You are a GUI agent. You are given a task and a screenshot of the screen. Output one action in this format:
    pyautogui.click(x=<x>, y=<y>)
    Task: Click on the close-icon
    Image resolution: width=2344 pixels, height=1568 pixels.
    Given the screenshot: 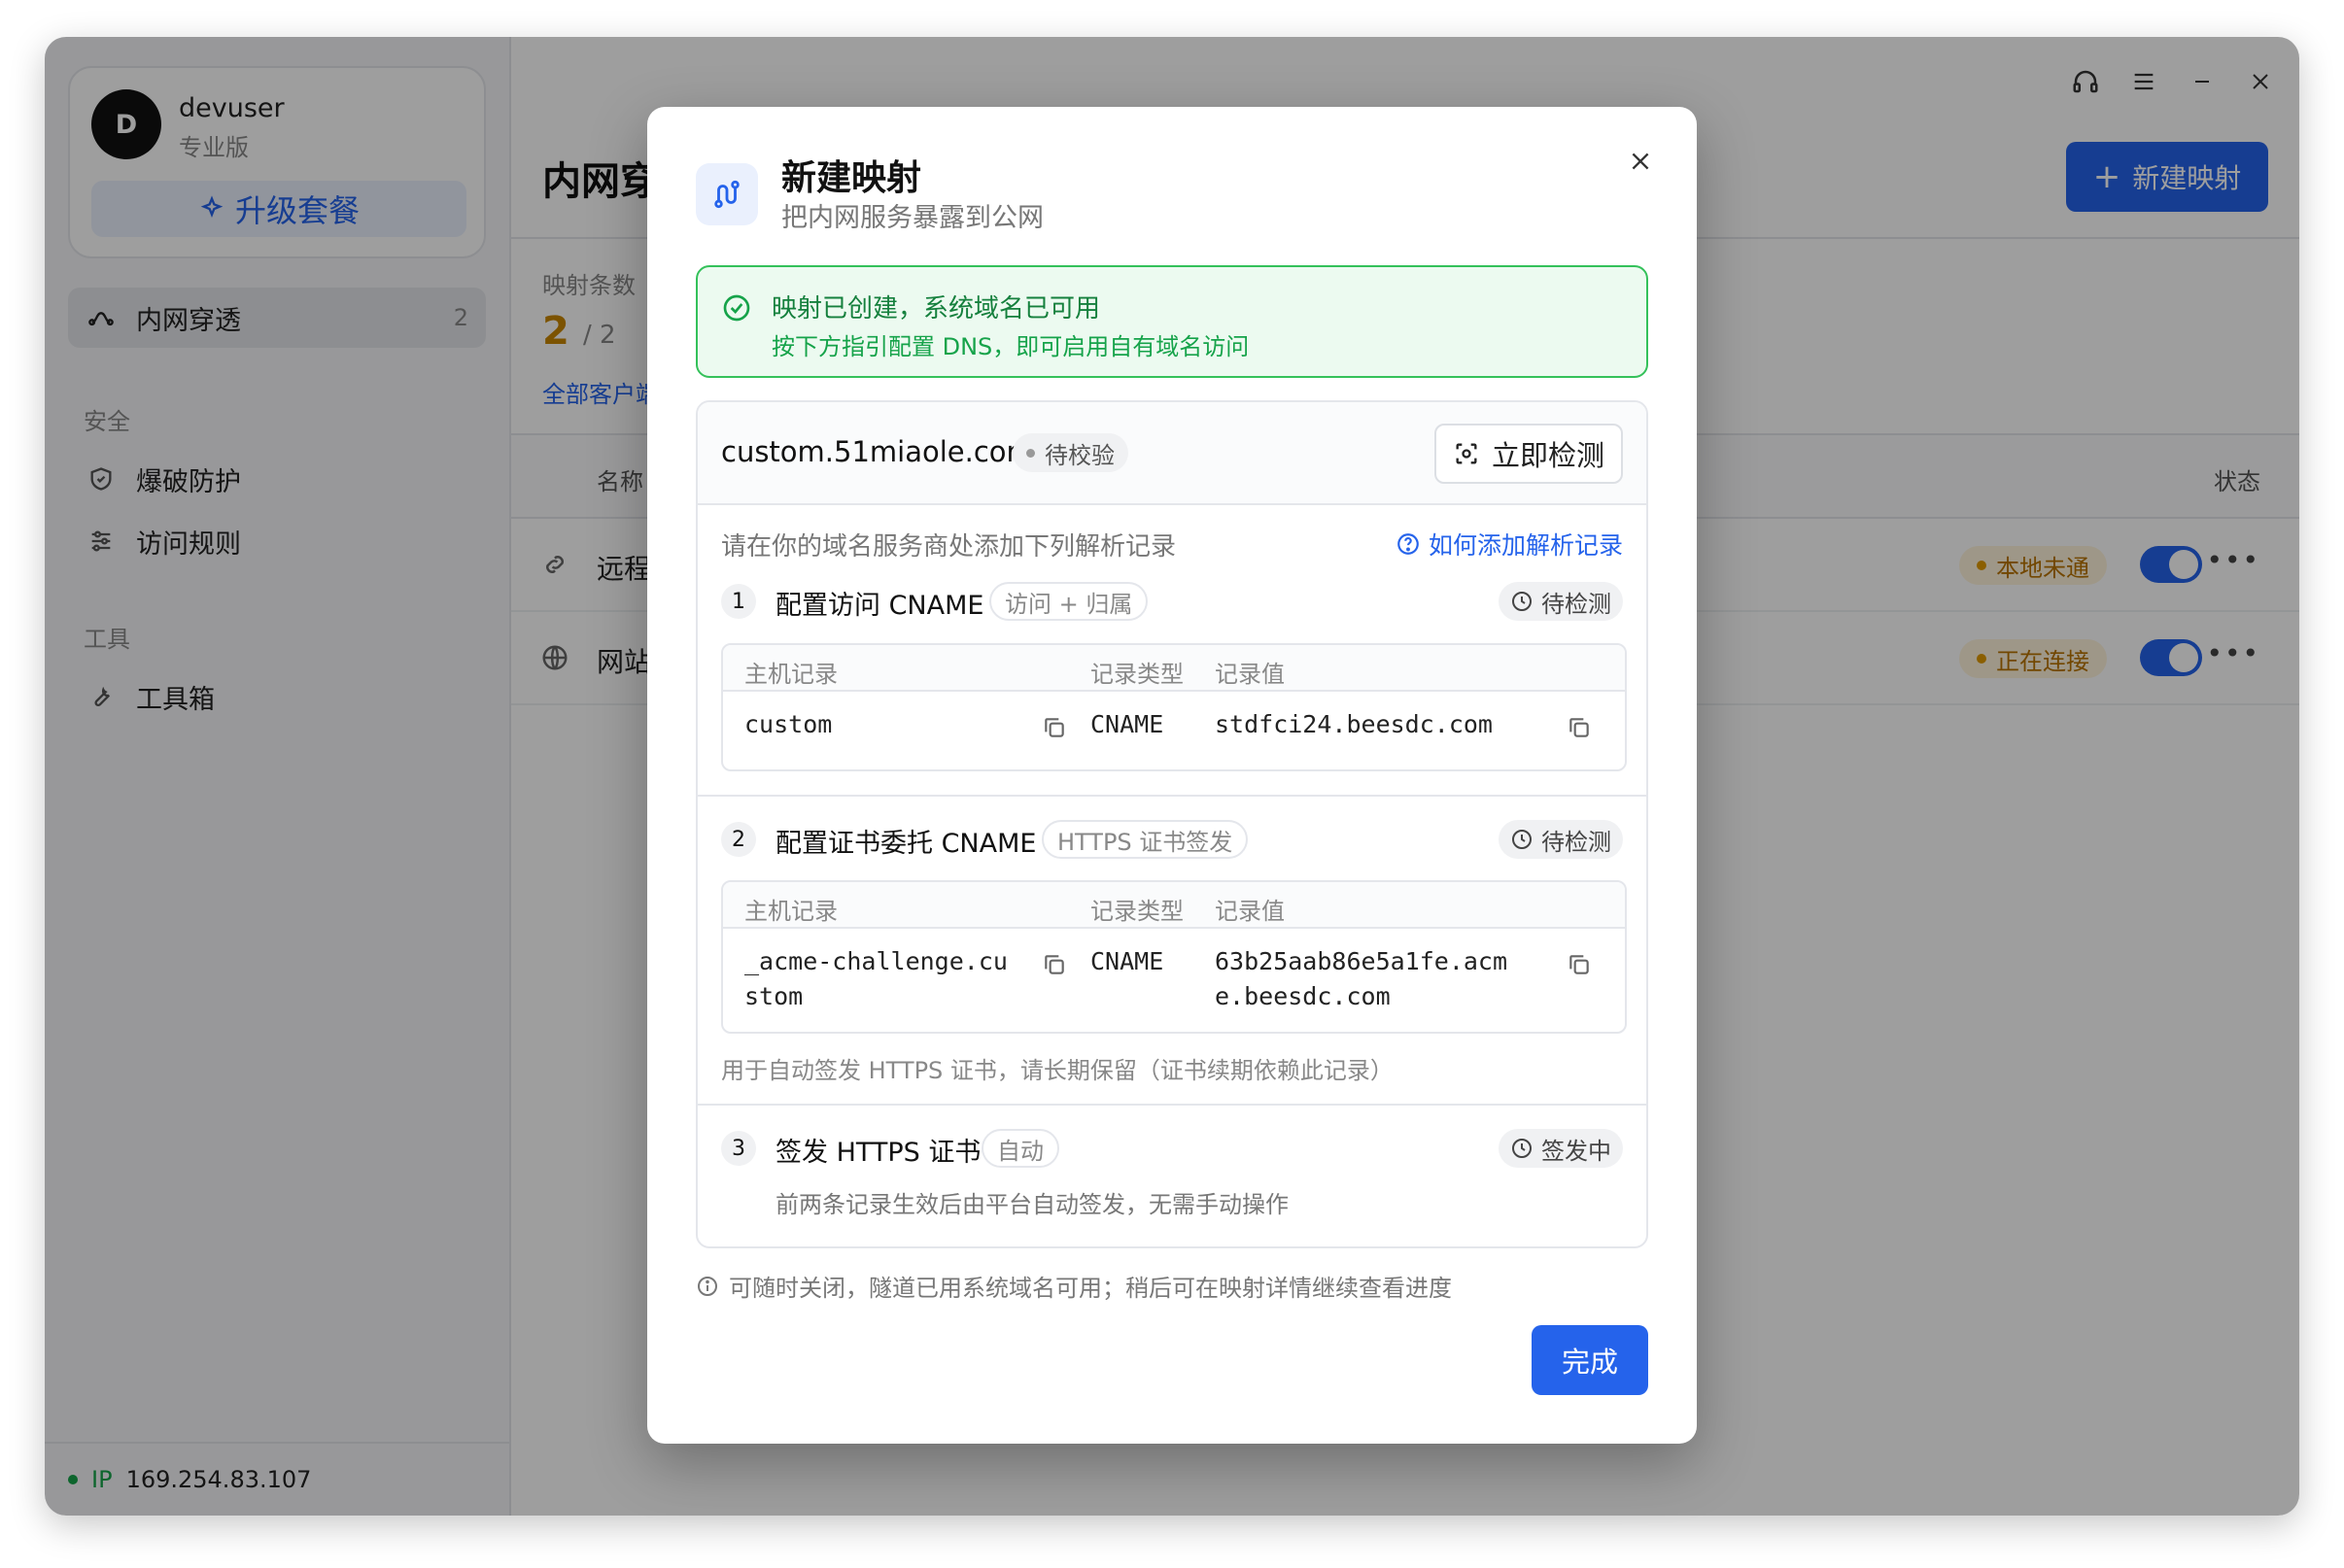 What is the action you would take?
    pyautogui.click(x=1641, y=161)
    